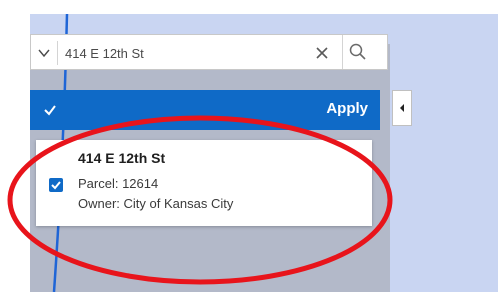 This screenshot has width=498, height=292. What do you see at coordinates (44, 53) in the screenshot?
I see `caret-down-icon` at bounding box center [44, 53].